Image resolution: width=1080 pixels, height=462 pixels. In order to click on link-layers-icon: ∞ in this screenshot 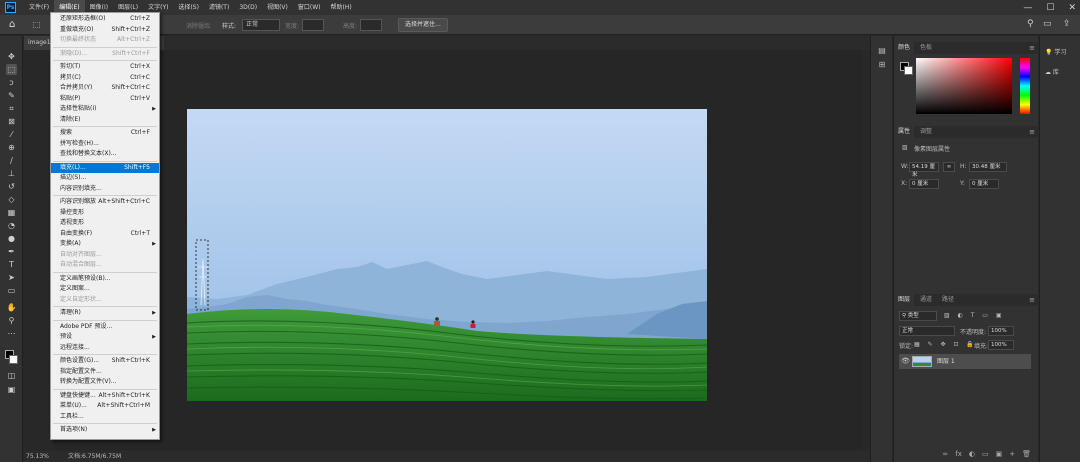, I will do `click(945, 454)`.